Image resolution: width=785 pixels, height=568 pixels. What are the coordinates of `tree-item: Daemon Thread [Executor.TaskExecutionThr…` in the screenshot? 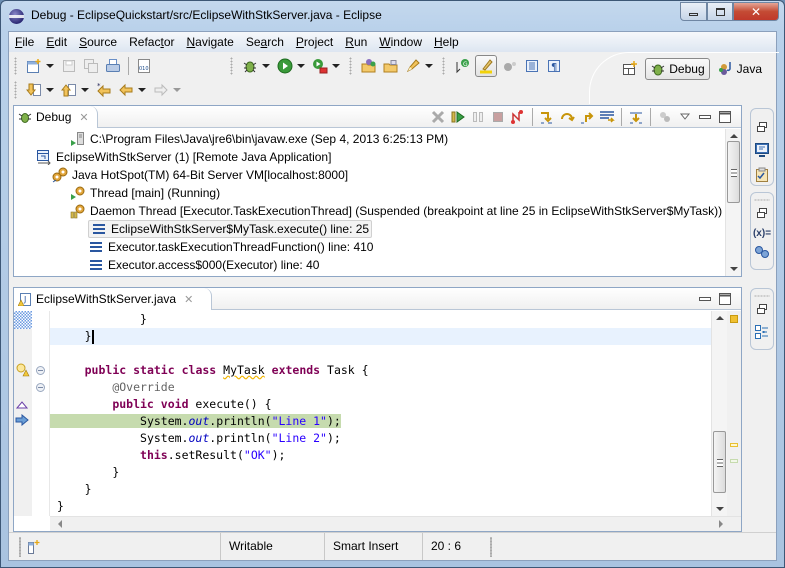 It's located at (396, 211).